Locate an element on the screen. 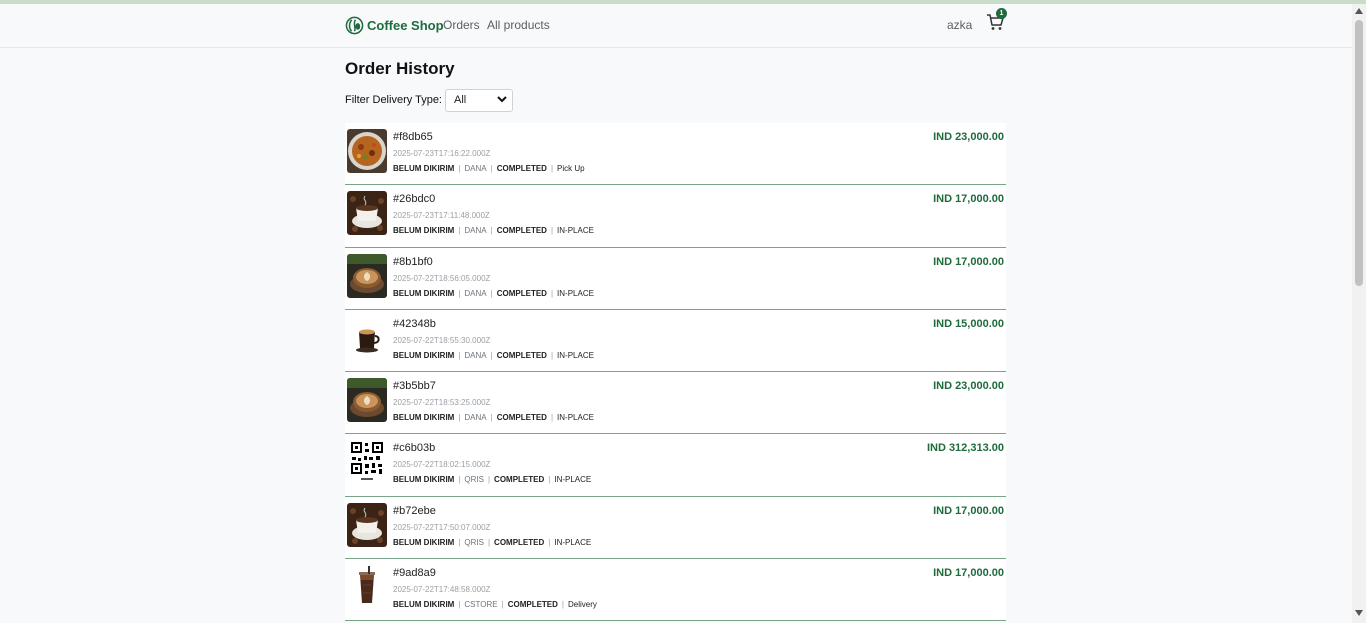 This screenshot has width=1366, height=623. nav-link-orders: Orders is located at coordinates (461, 25).